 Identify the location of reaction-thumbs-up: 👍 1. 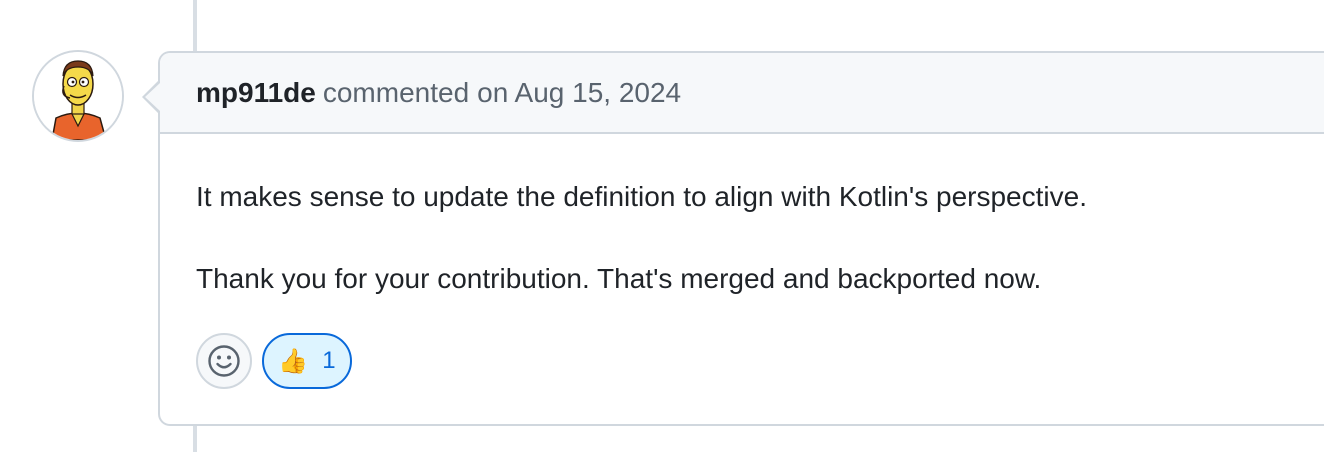
(307, 361).